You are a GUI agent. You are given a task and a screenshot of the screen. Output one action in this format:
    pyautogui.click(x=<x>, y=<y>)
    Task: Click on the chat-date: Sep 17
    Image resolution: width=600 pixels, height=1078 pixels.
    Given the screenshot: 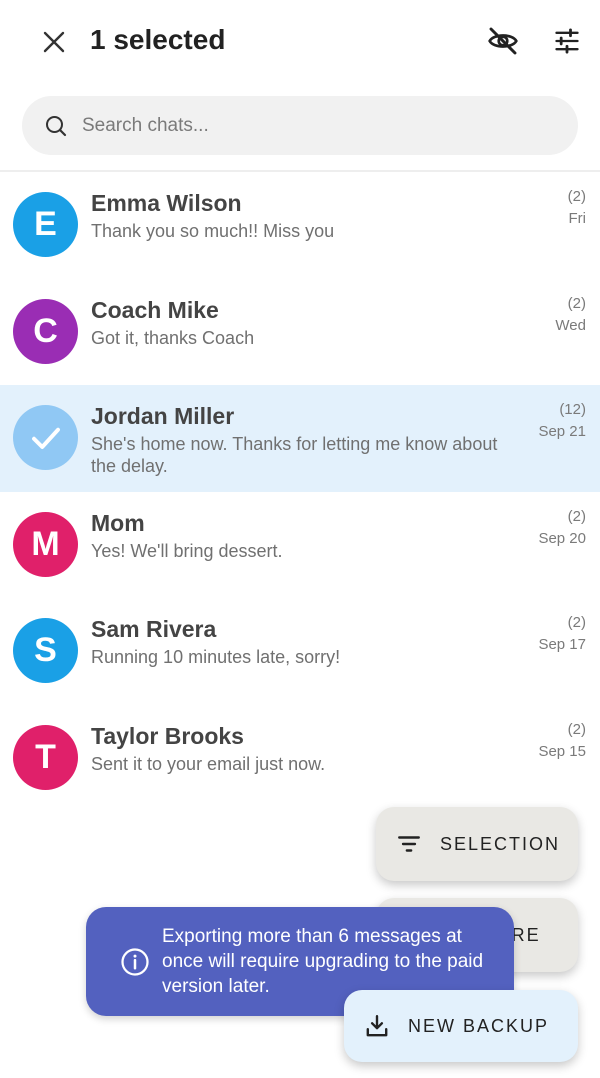 What is the action you would take?
    pyautogui.click(x=562, y=645)
    